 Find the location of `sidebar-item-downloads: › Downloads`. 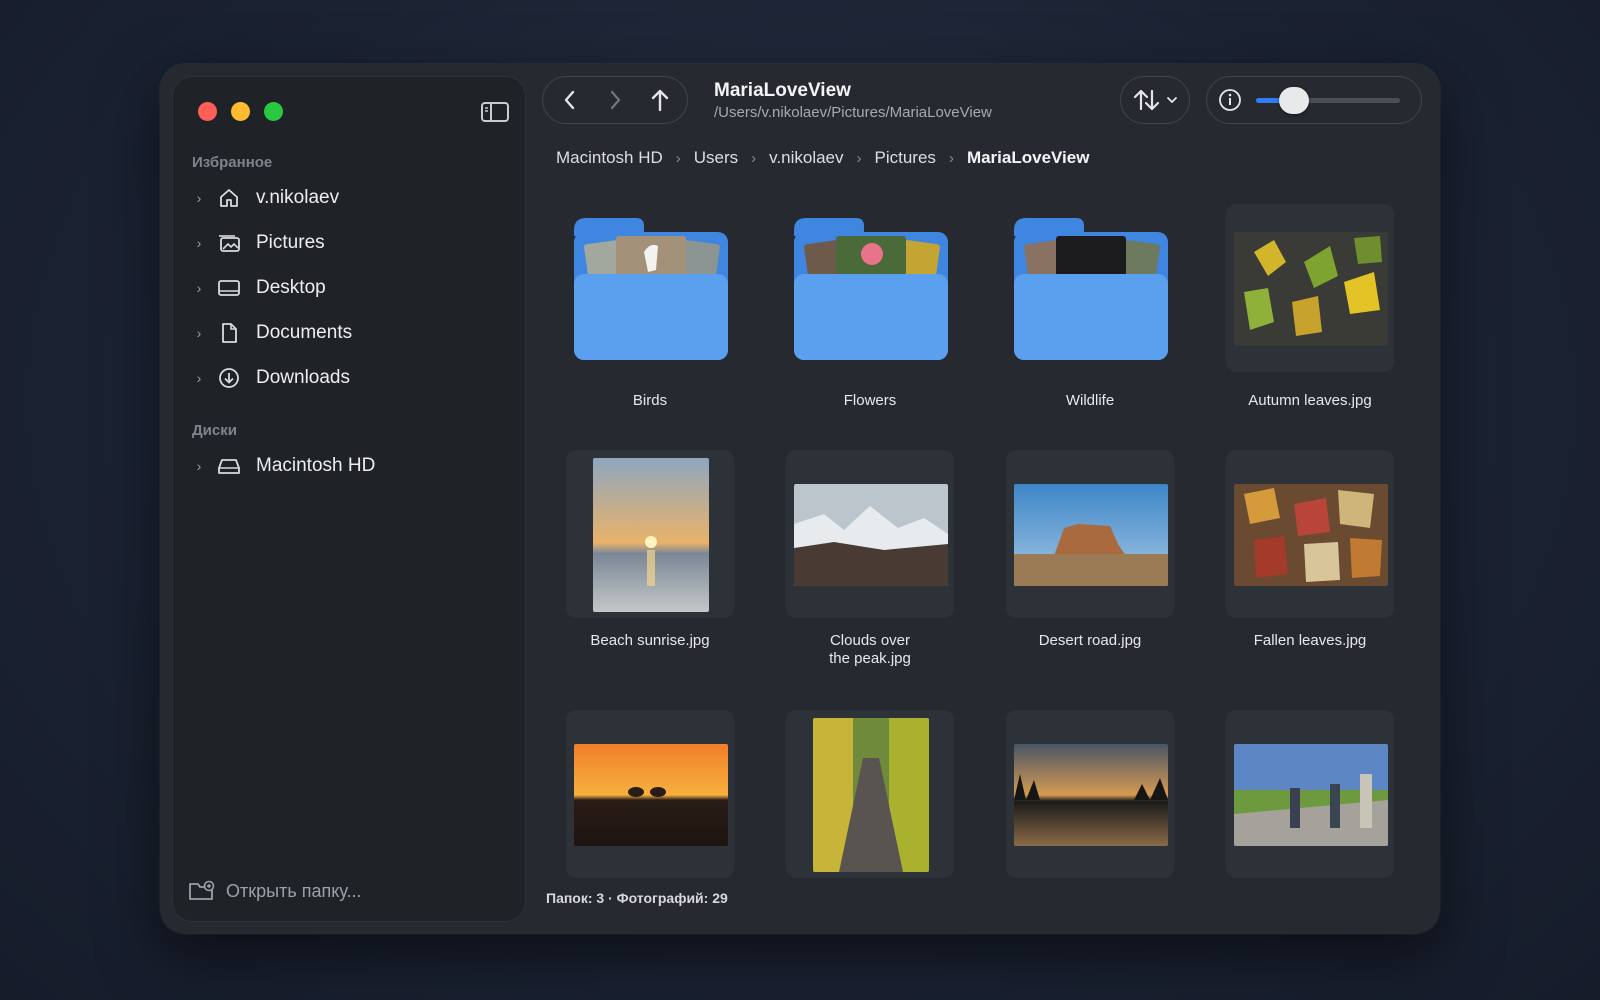

sidebar-item-downloads: › Downloads is located at coordinates (352, 378).